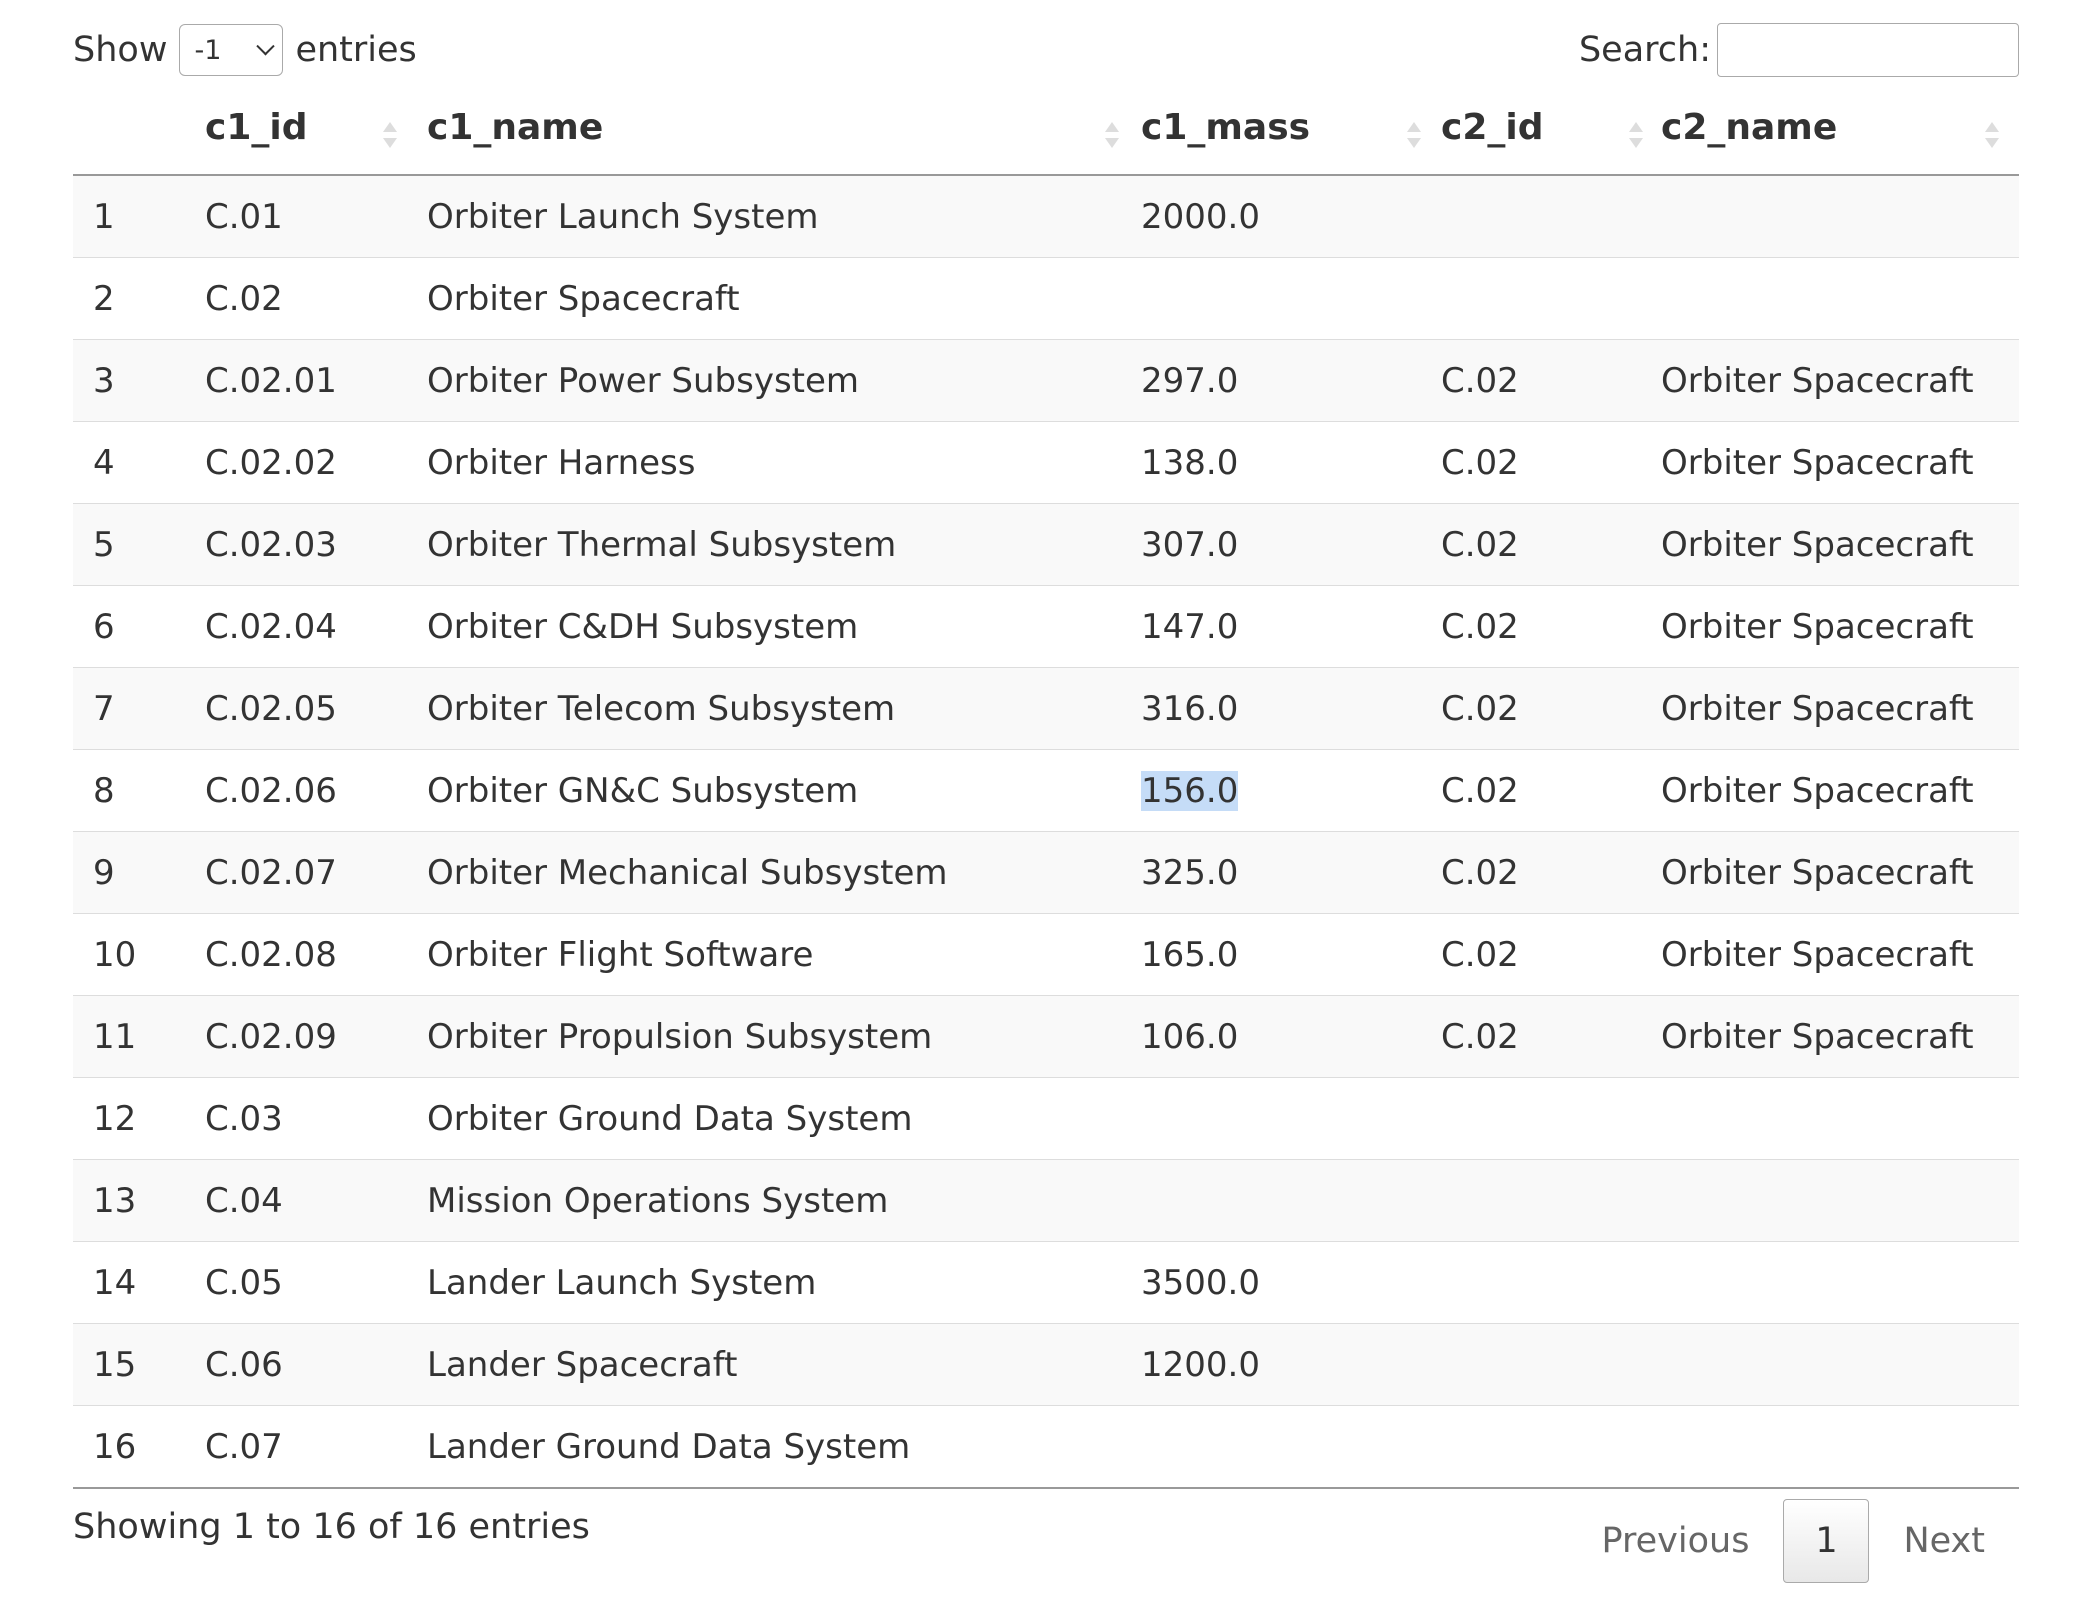  I want to click on cell-index: 3, so click(139, 380).